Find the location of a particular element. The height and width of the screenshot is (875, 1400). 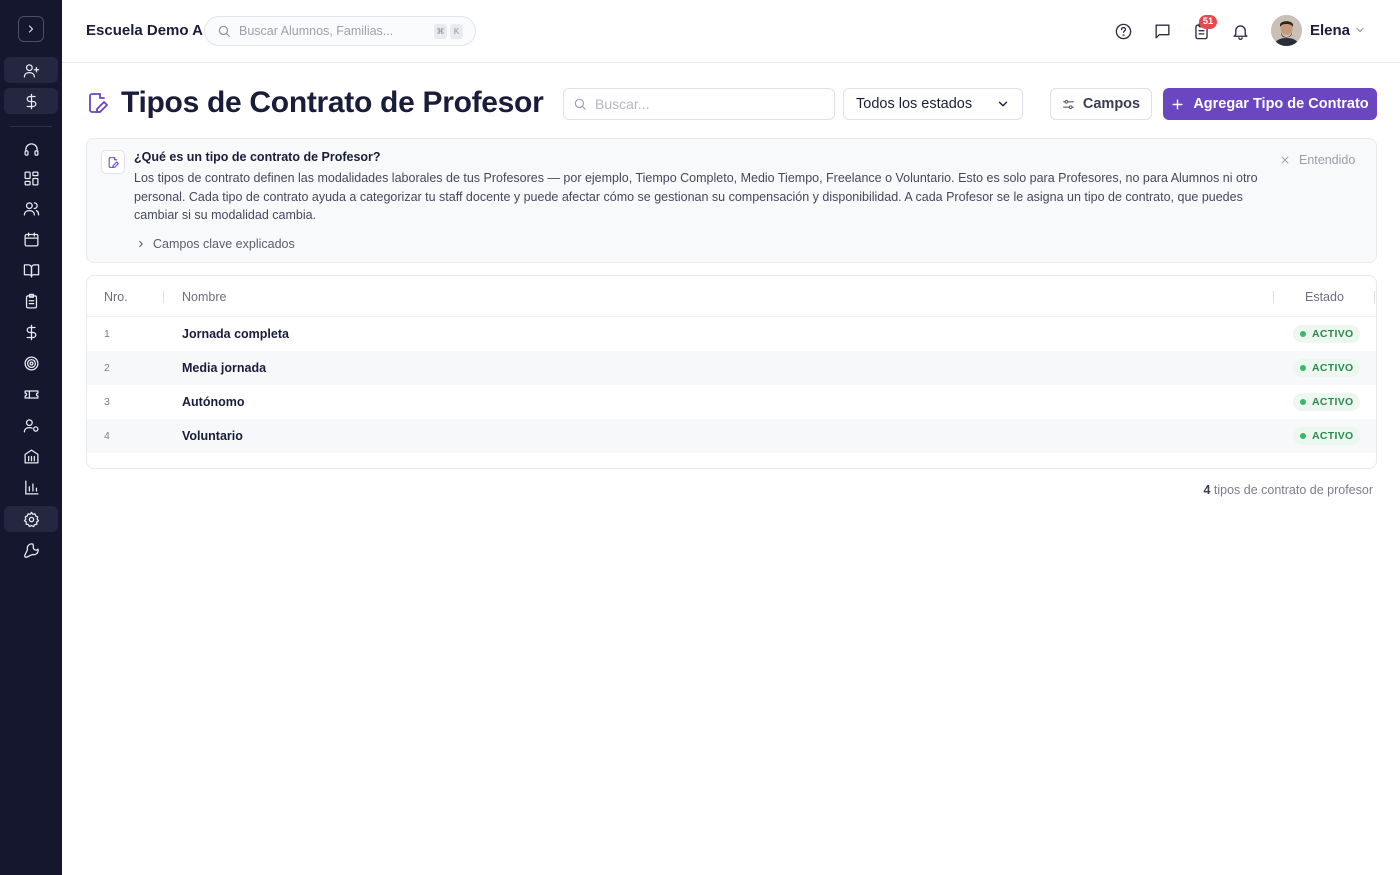

avatar is located at coordinates (1286, 30).